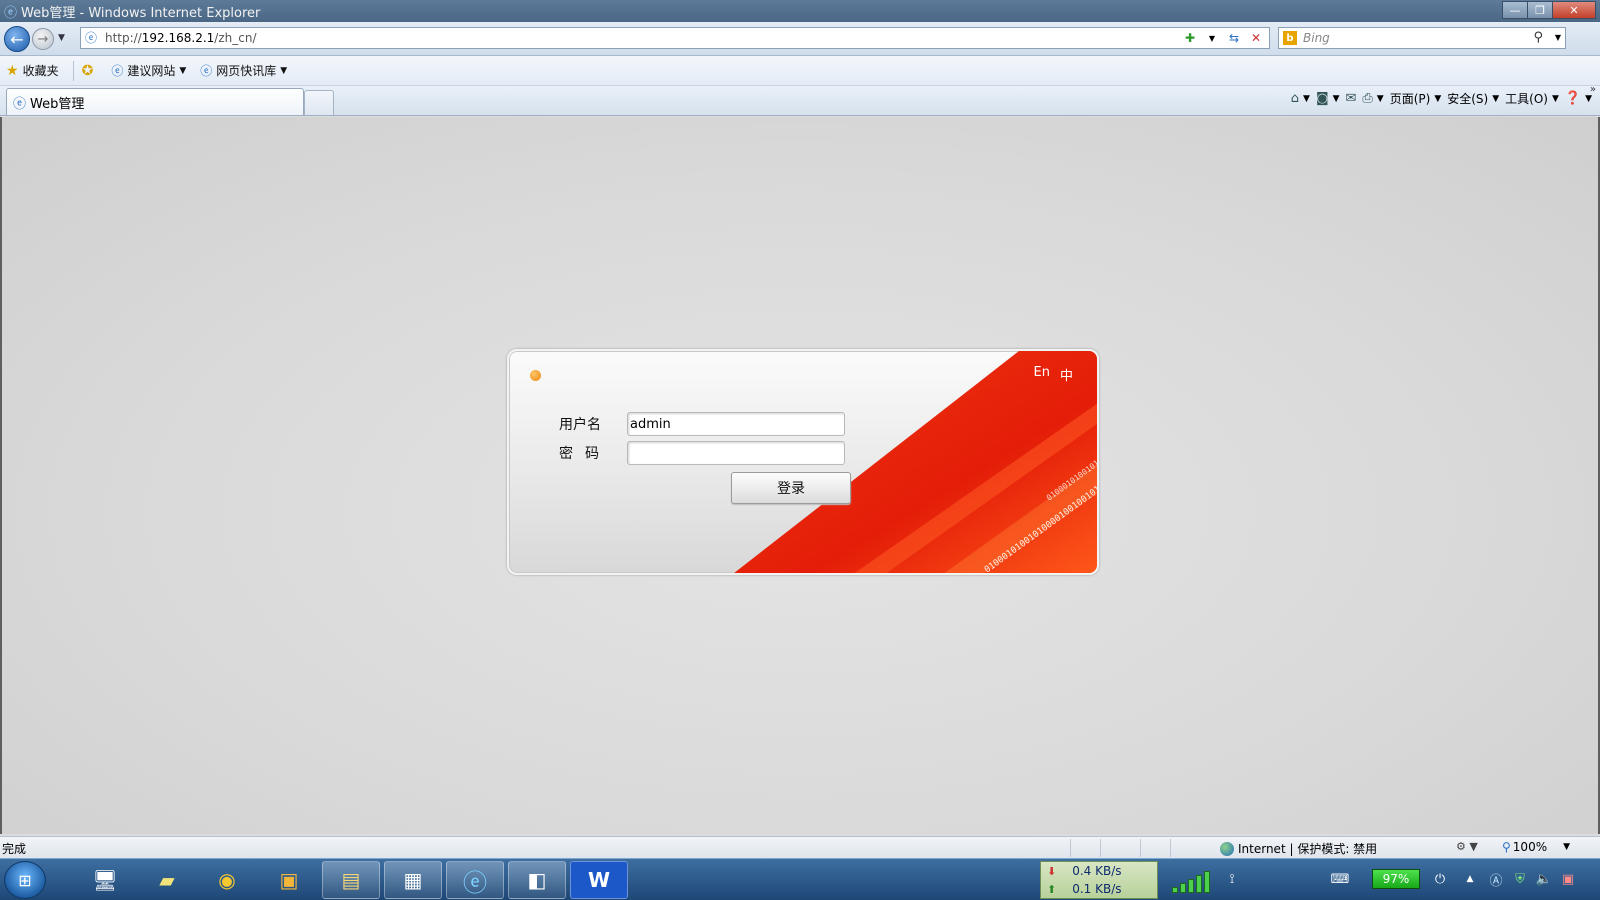  I want to click on back-button: ←, so click(17, 39).